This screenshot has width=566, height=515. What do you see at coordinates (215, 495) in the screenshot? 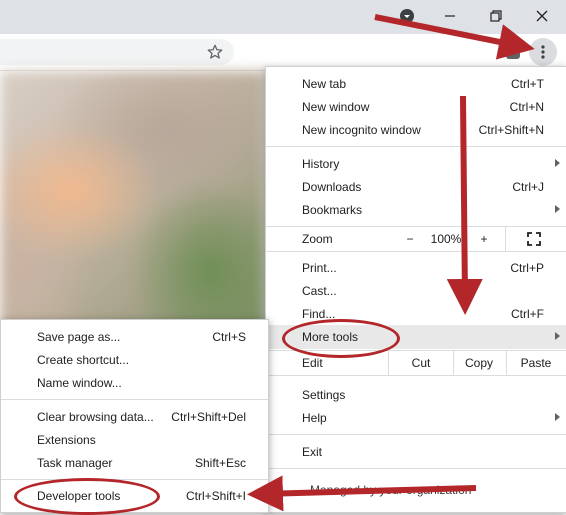
I see `menu-item-shortcut: Ctrl+Shift+I` at bounding box center [215, 495].